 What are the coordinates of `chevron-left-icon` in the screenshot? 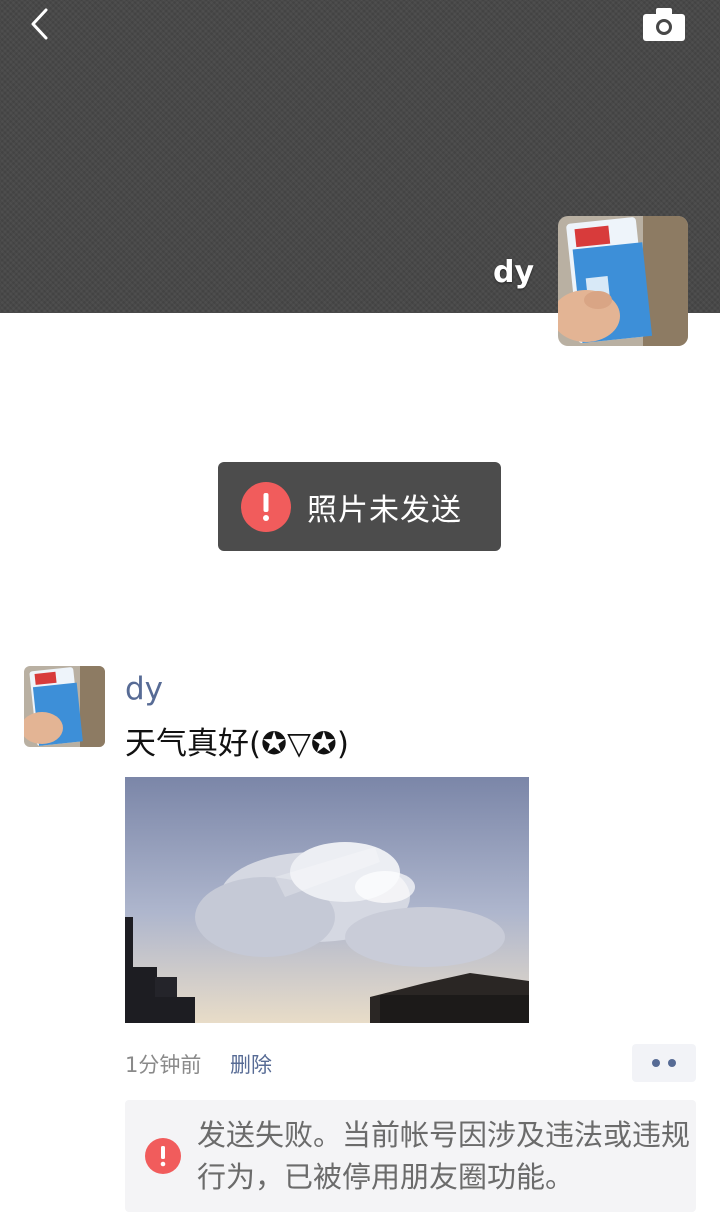 It's located at (39, 24).